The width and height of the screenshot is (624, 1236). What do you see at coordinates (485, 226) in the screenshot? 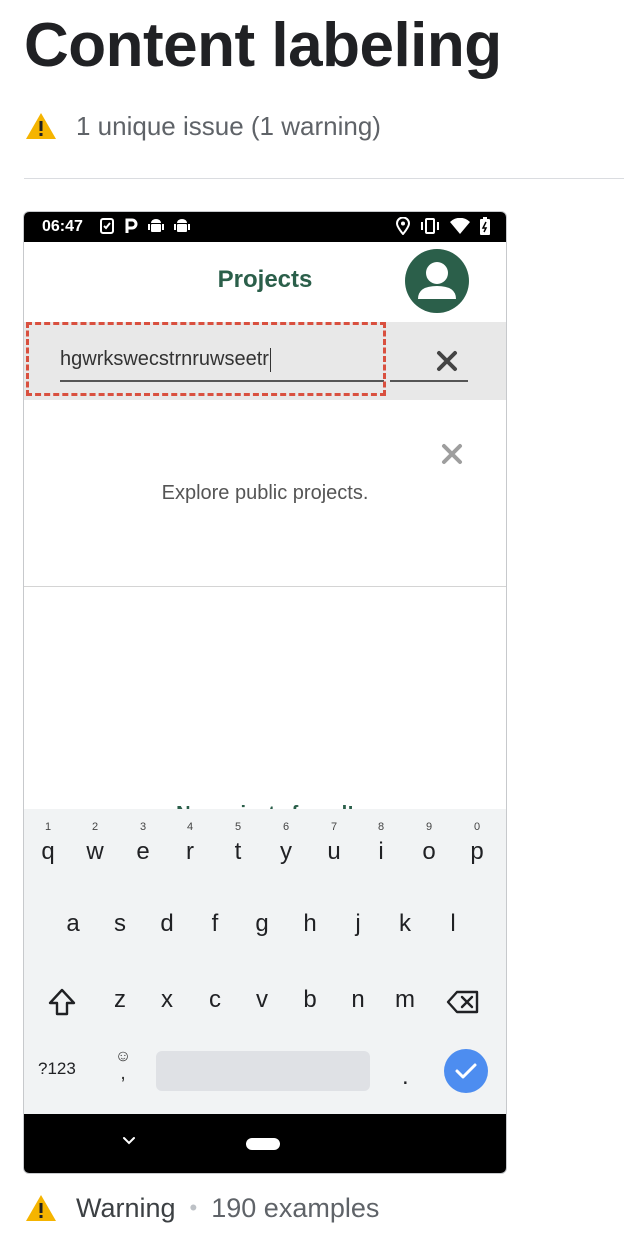
I see `battery-icon` at bounding box center [485, 226].